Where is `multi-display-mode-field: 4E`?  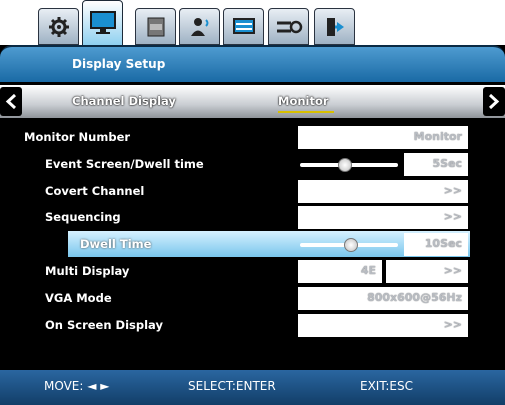 multi-display-mode-field: 4E is located at coordinates (340, 271).